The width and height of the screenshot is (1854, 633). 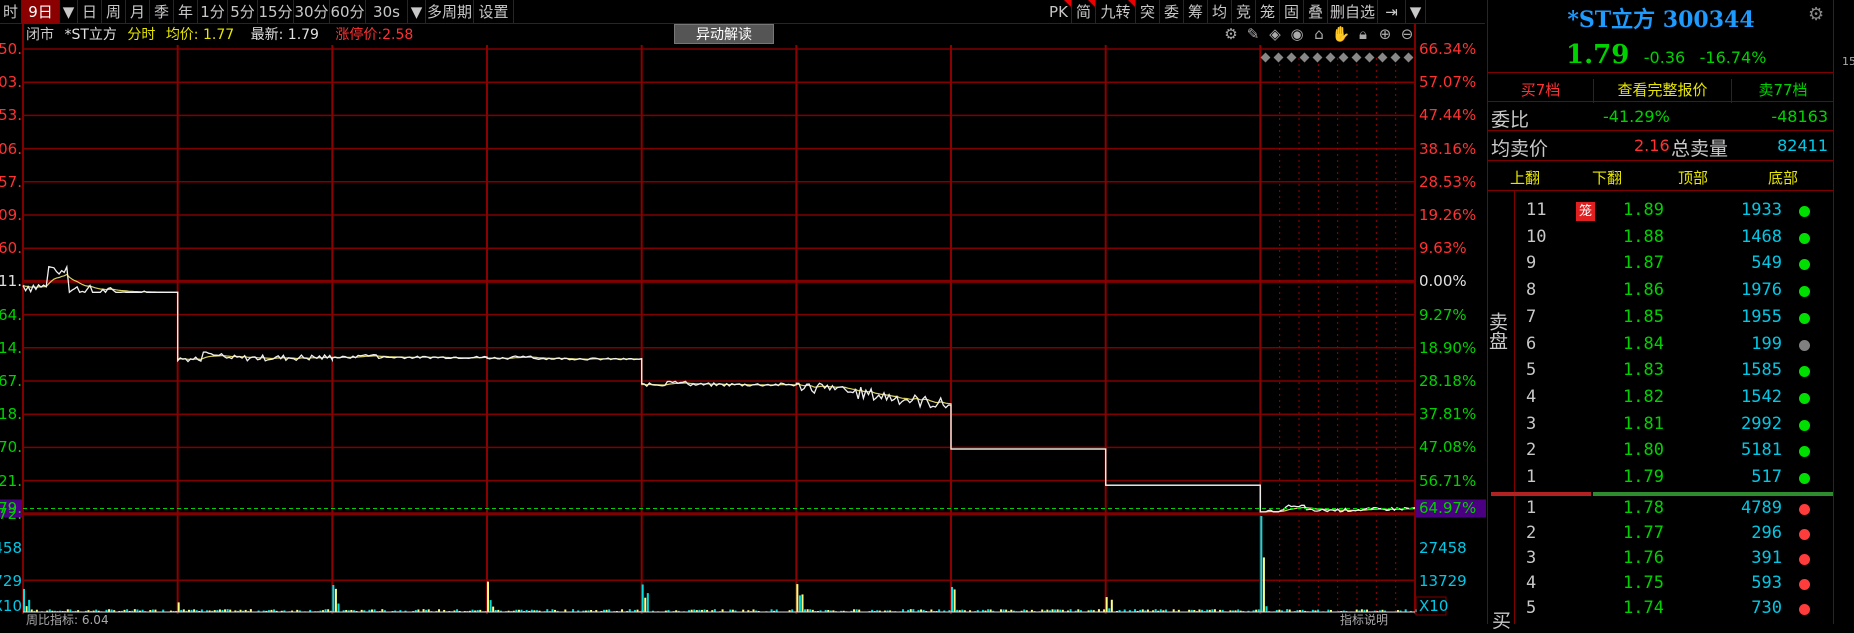 What do you see at coordinates (1341, 34) in the screenshot?
I see `hand-icon: ✋` at bounding box center [1341, 34].